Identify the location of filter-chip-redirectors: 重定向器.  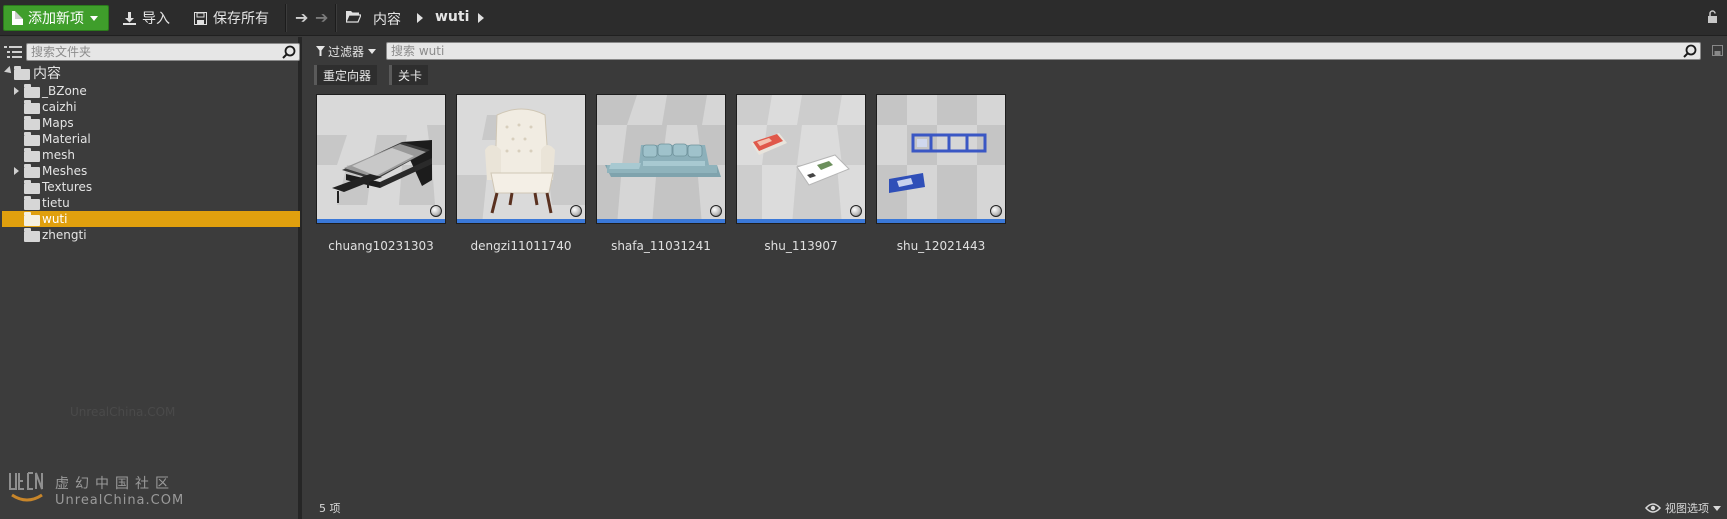
(346, 75).